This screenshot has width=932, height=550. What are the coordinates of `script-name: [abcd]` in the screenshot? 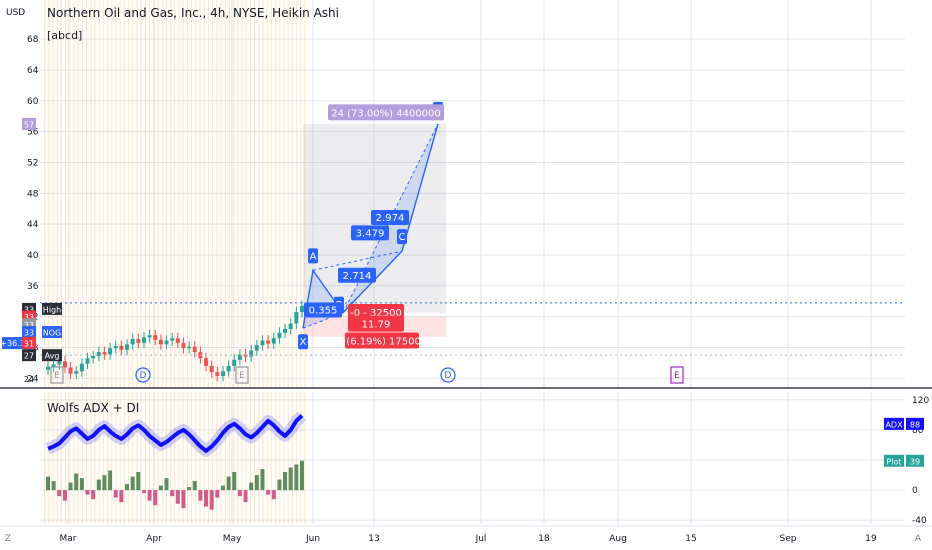 It's located at (65, 35).